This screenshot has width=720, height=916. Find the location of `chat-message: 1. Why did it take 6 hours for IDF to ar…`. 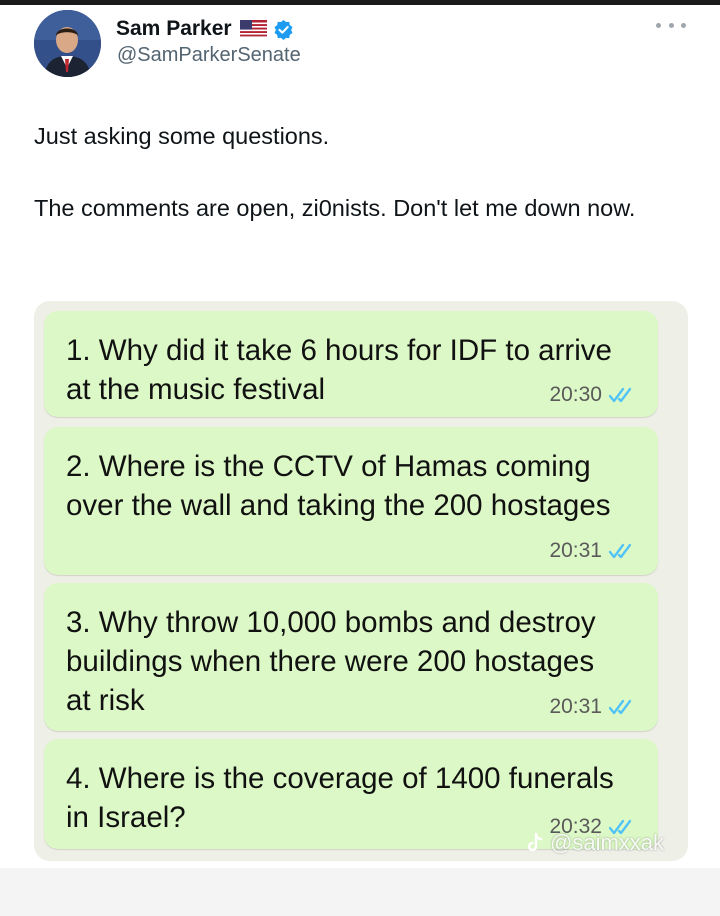

chat-message: 1. Why did it take 6 hours for IDF to ar… is located at coordinates (351, 364).